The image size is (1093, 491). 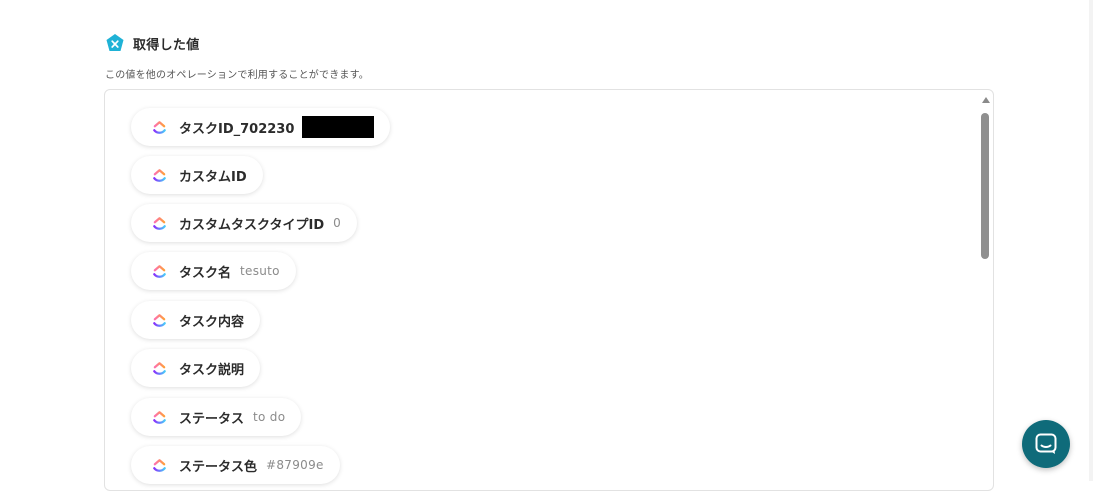 I want to click on field-label: タスクID_702230, so click(x=237, y=129).